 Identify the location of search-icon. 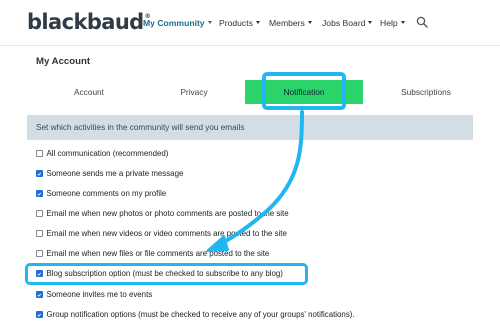
(422, 22).